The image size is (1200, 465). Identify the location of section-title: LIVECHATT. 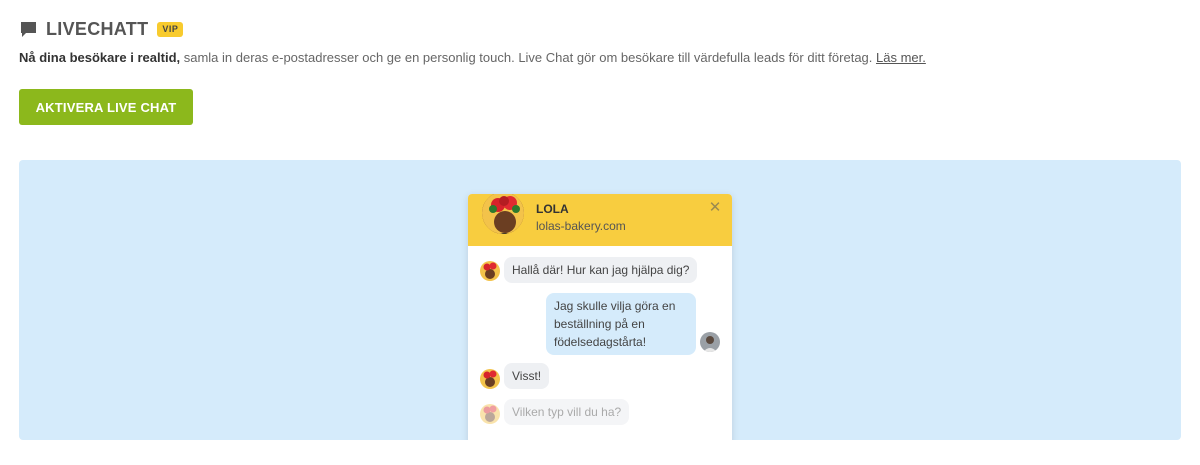
(97, 28).